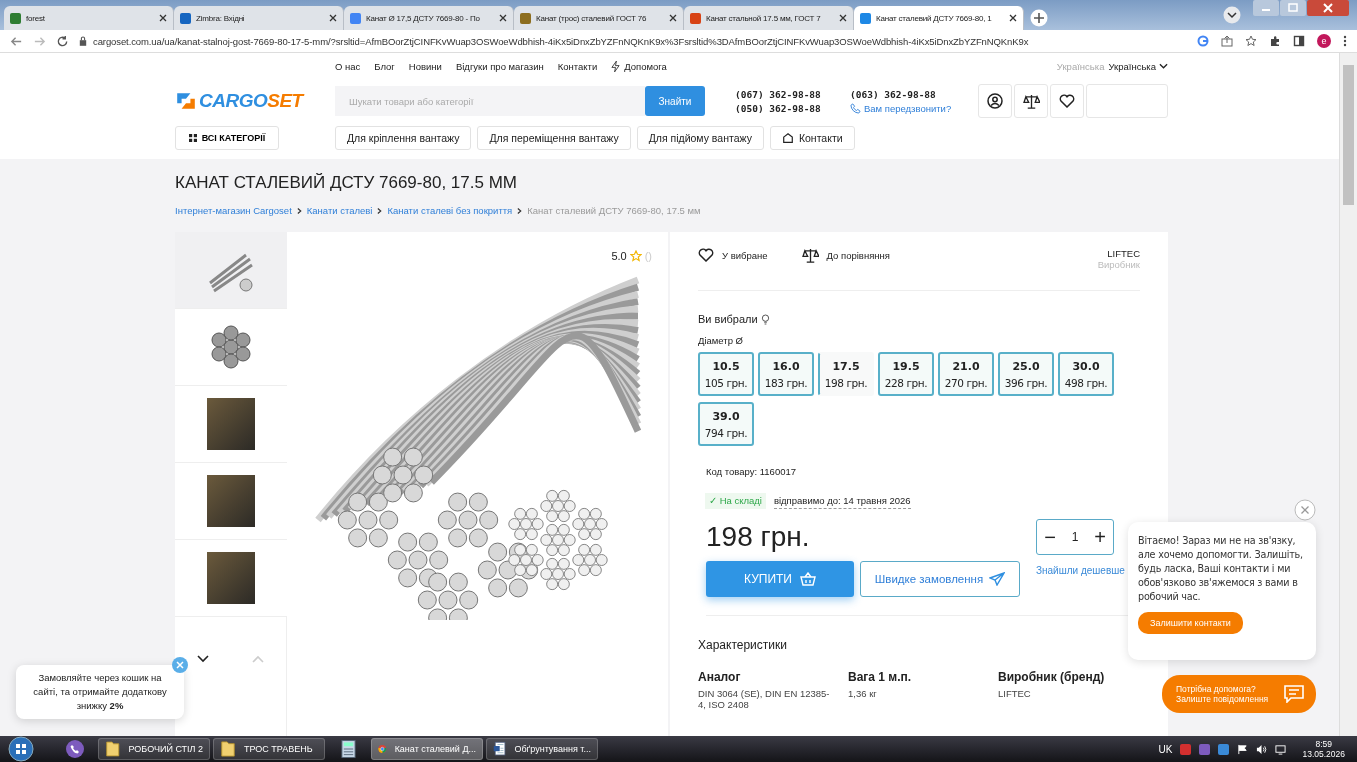 The height and width of the screenshot is (762, 1357). What do you see at coordinates (21, 749) in the screenshot?
I see `start-button` at bounding box center [21, 749].